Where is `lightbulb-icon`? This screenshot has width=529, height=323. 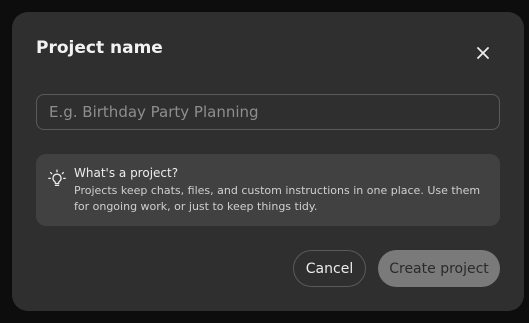
lightbulb-icon is located at coordinates (57, 178).